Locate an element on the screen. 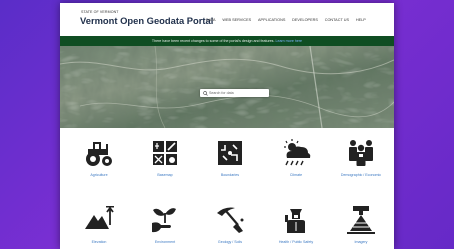 This screenshot has width=454, height=249. nav-developers: DEVELOPERS is located at coordinates (305, 20).